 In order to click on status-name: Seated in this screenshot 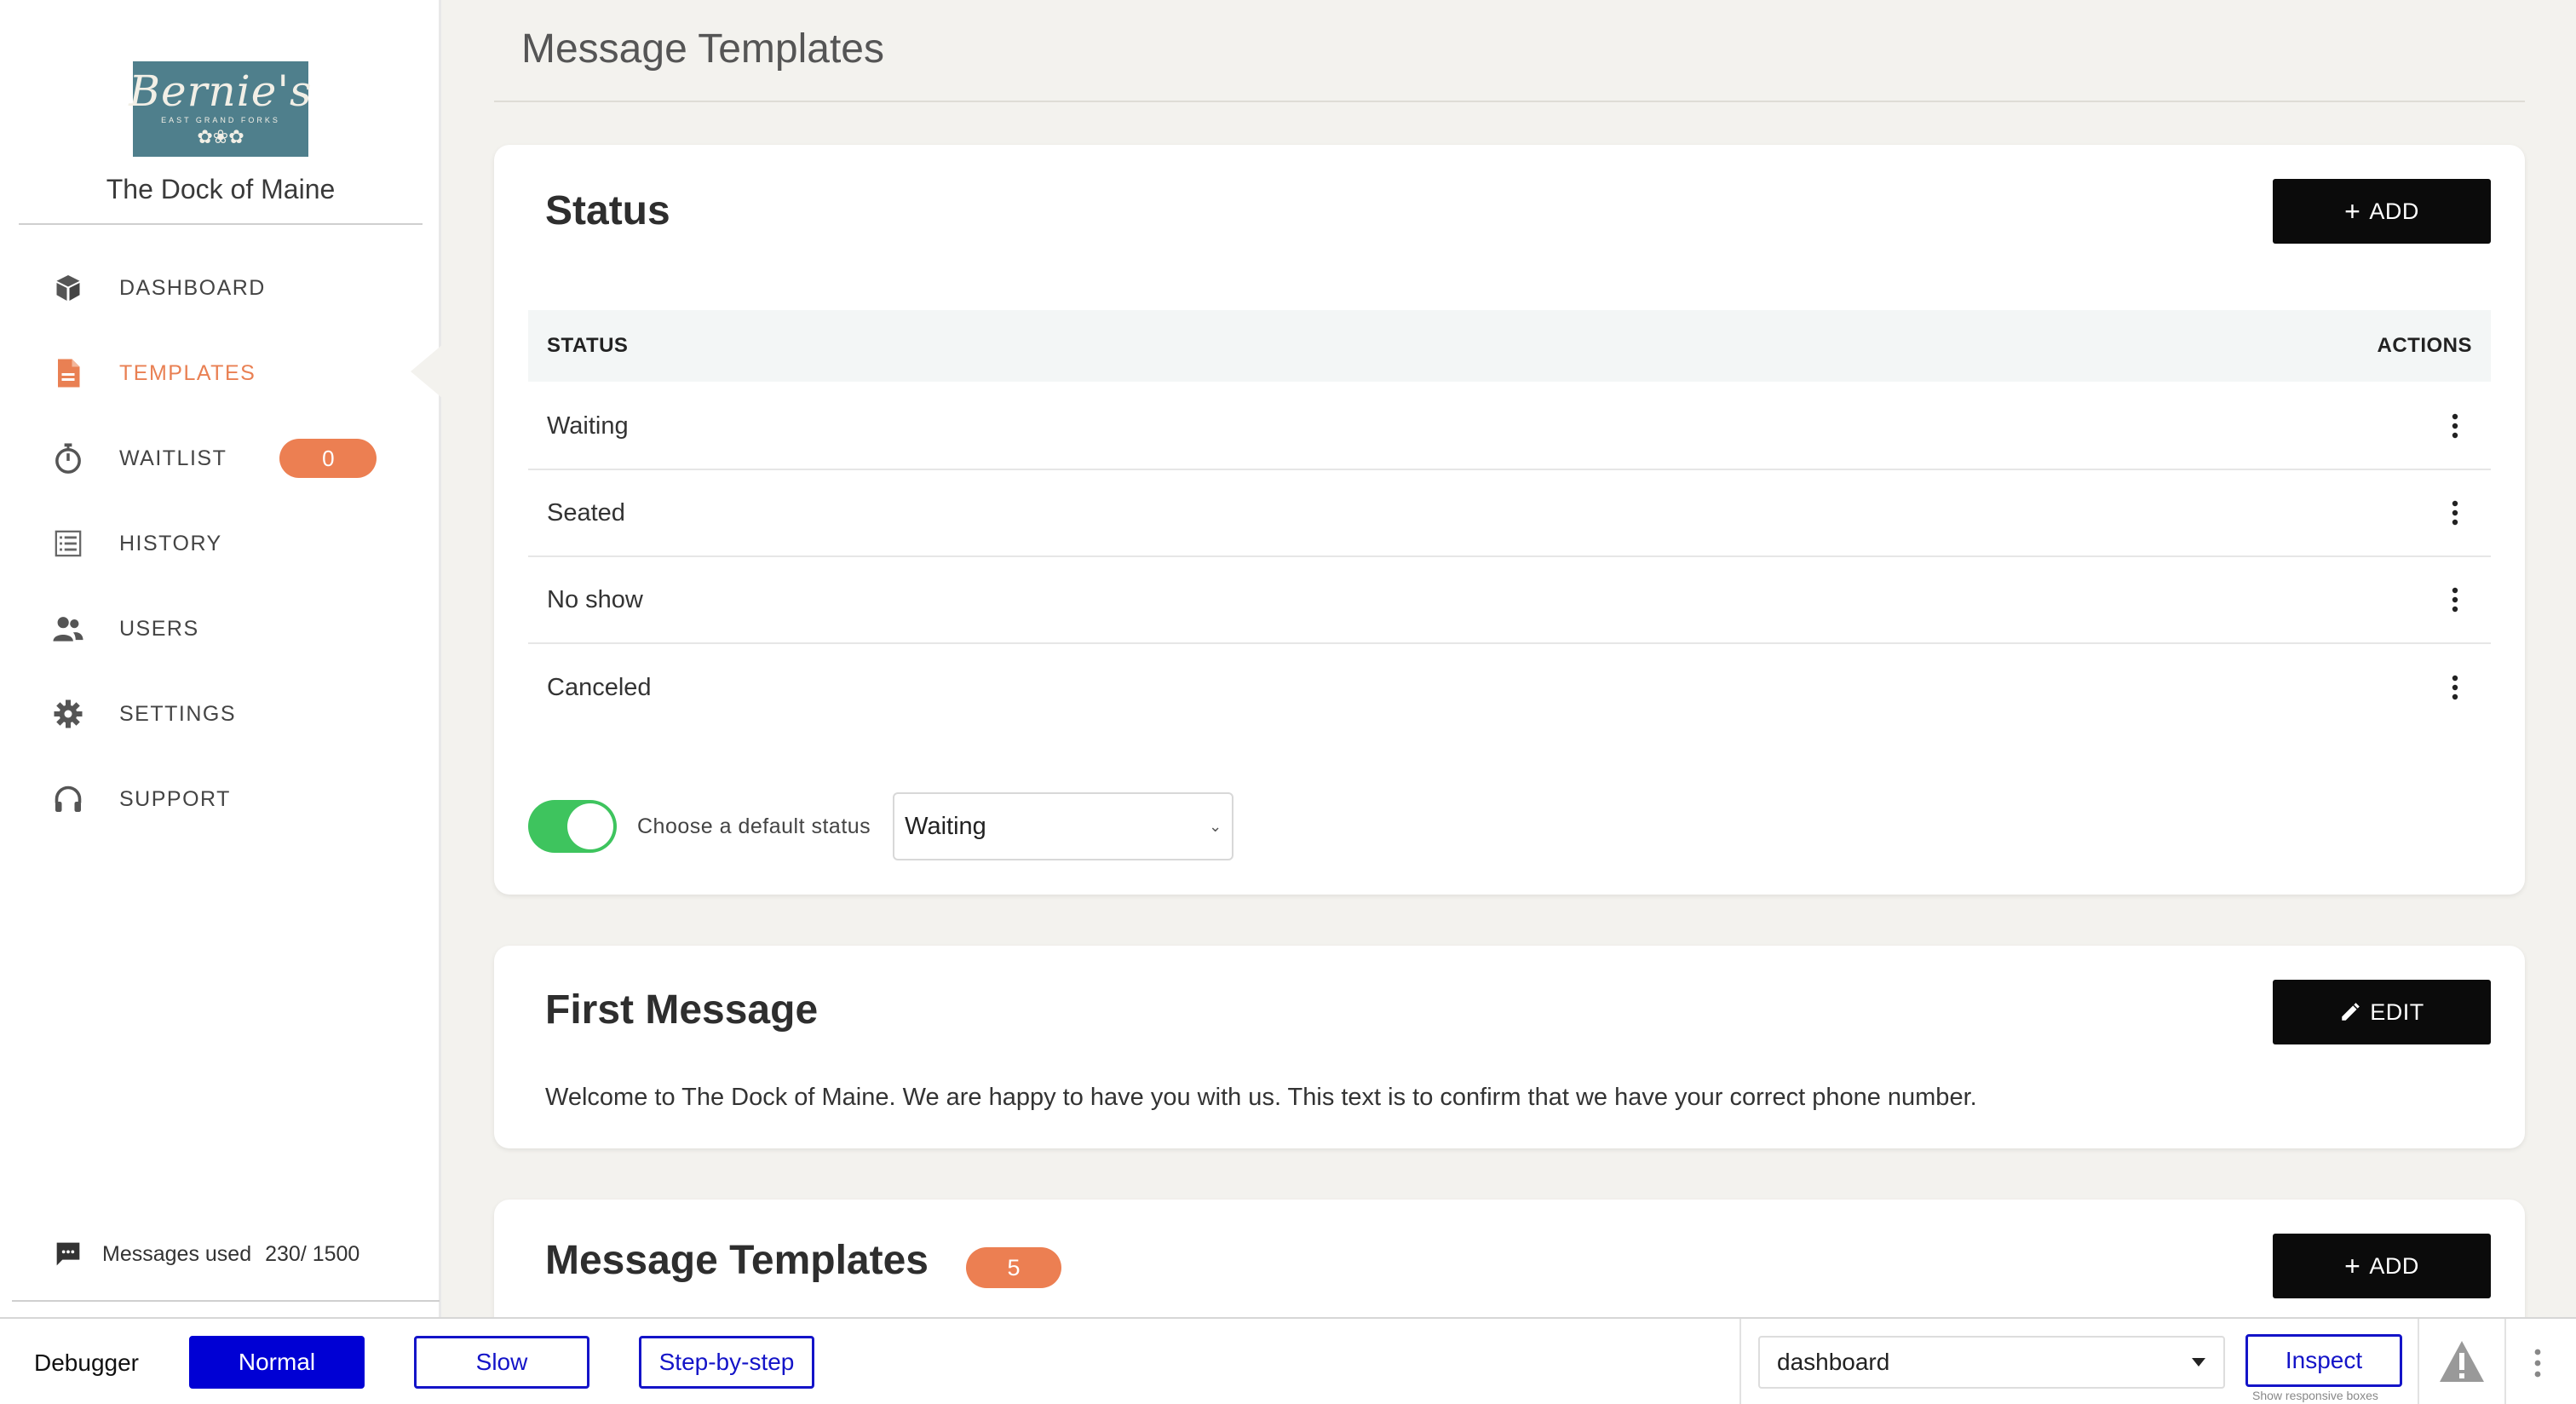, I will do `click(586, 512)`.